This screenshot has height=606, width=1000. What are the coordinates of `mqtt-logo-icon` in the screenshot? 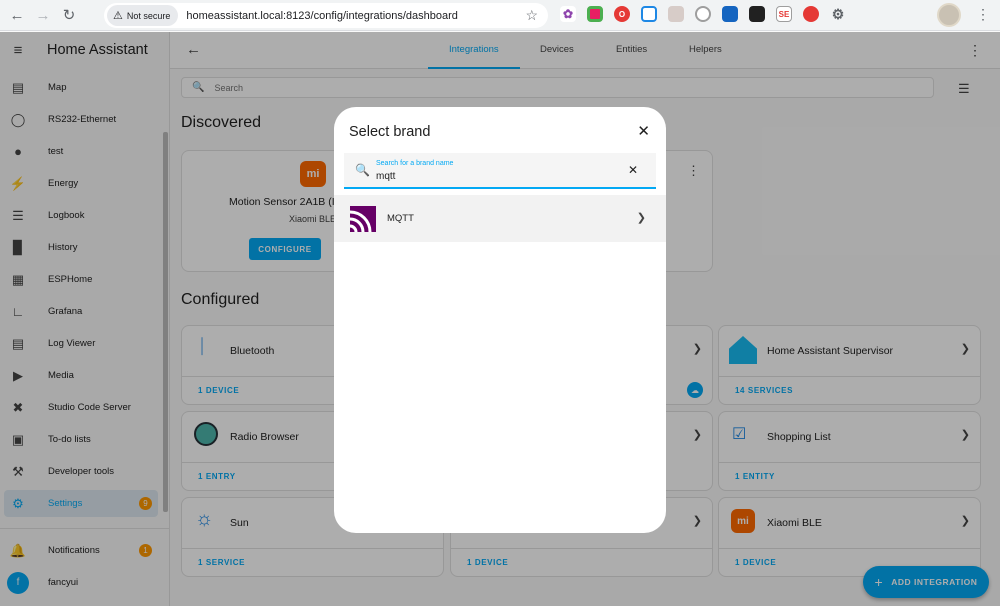 It's located at (363, 219).